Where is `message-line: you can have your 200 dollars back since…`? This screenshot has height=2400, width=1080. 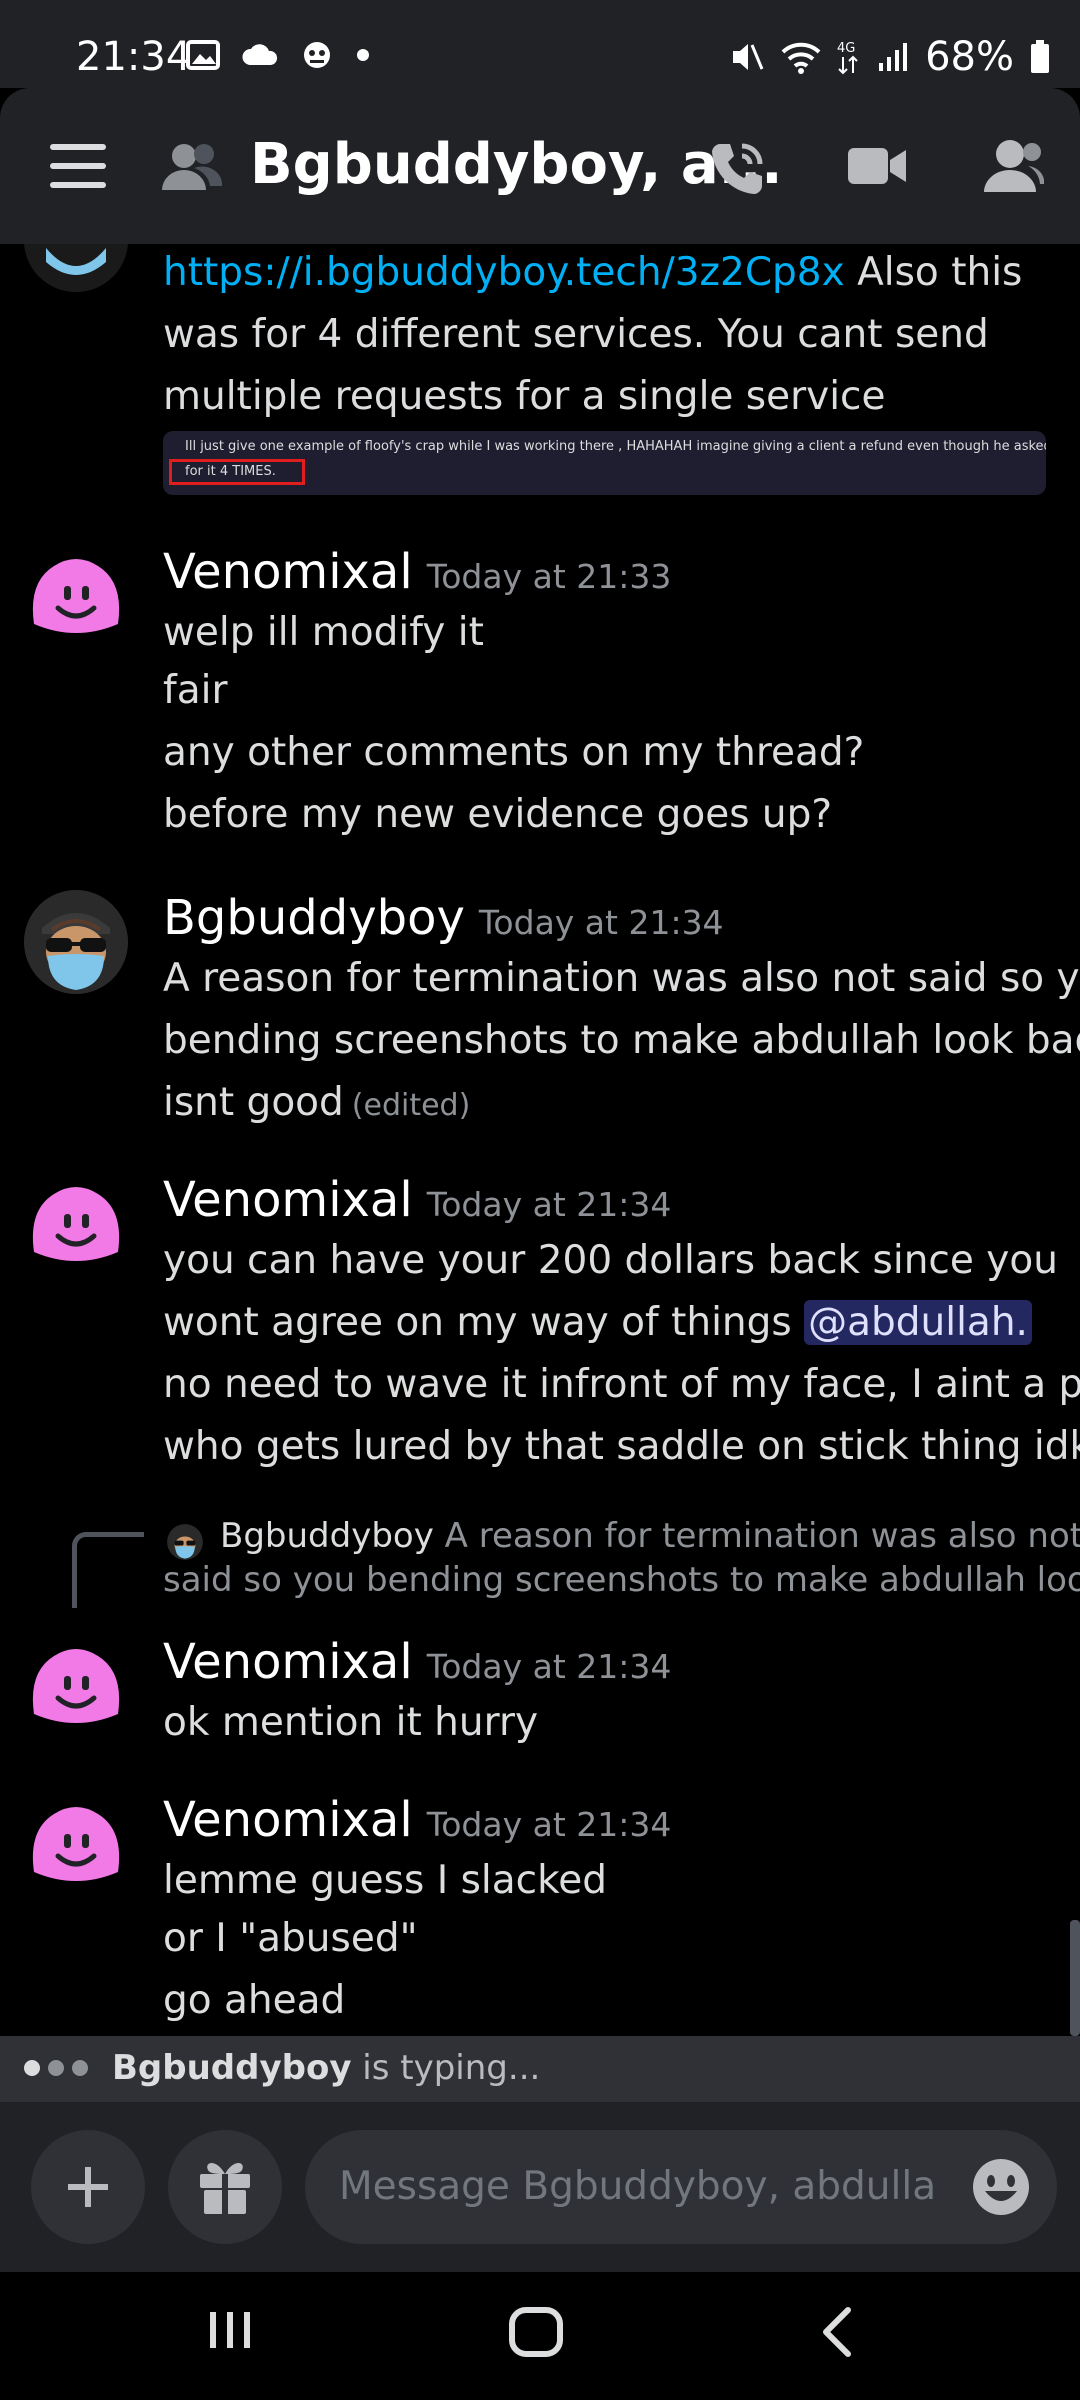
message-line: you can have your 200 dollars back since… is located at coordinates (610, 1260).